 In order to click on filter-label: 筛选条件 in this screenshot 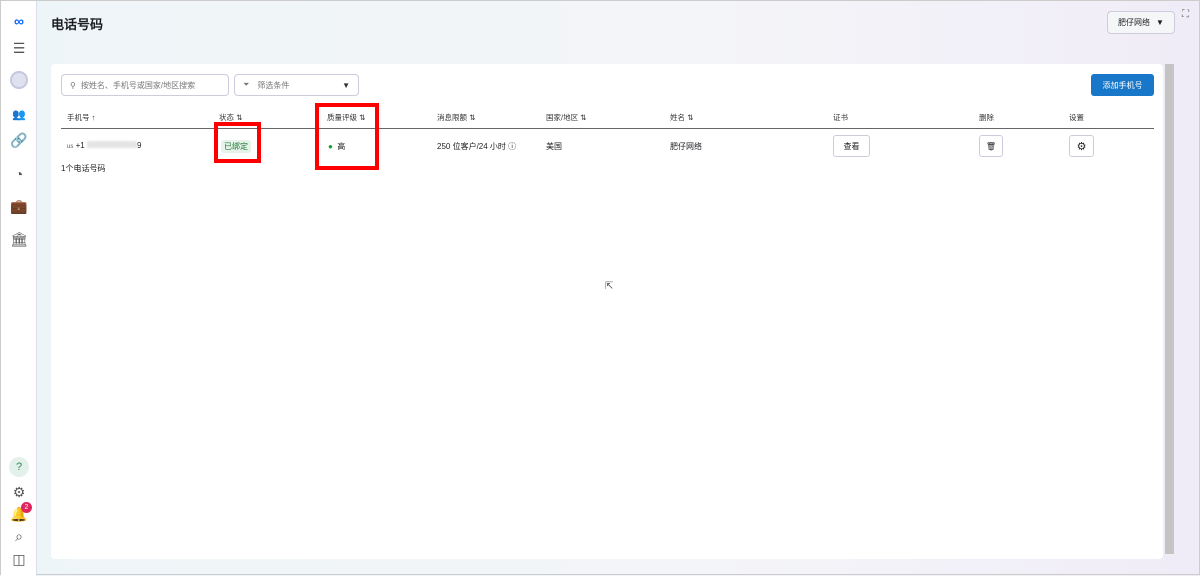, I will do `click(273, 85)`.